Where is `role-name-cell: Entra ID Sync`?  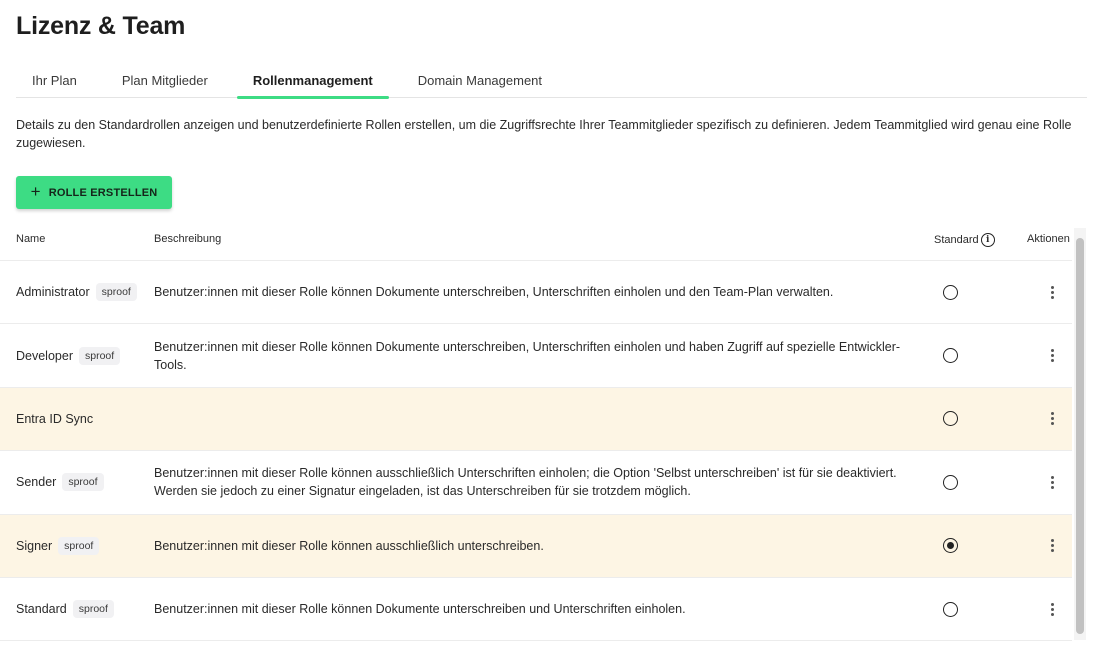
role-name-cell: Entra ID Sync is located at coordinates (54, 419).